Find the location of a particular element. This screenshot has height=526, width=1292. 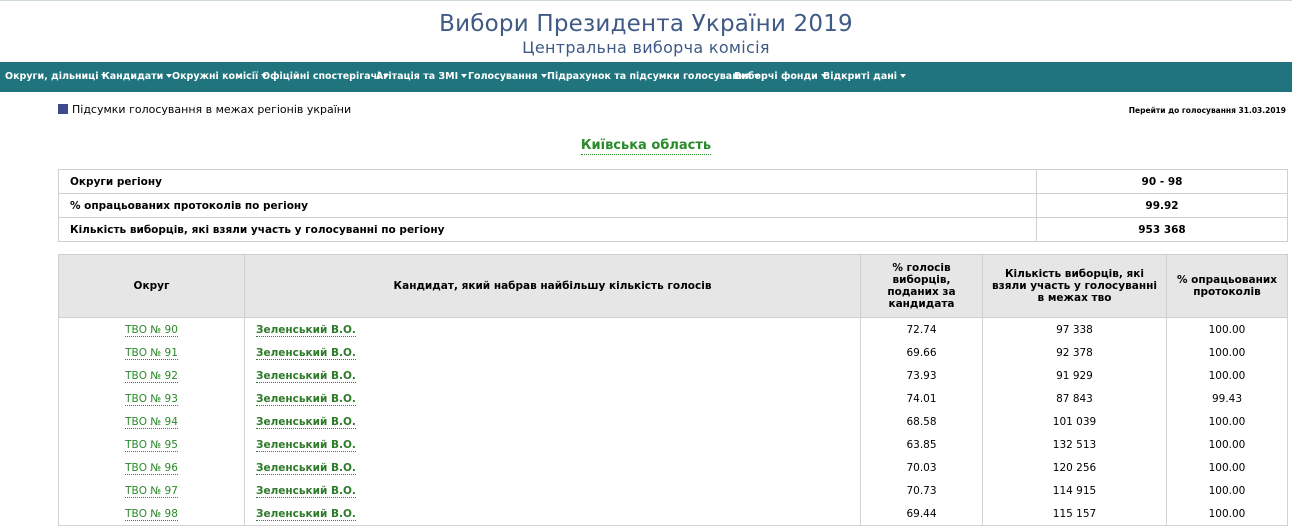

nav-item-candidates: Кандидати is located at coordinates (137, 77).